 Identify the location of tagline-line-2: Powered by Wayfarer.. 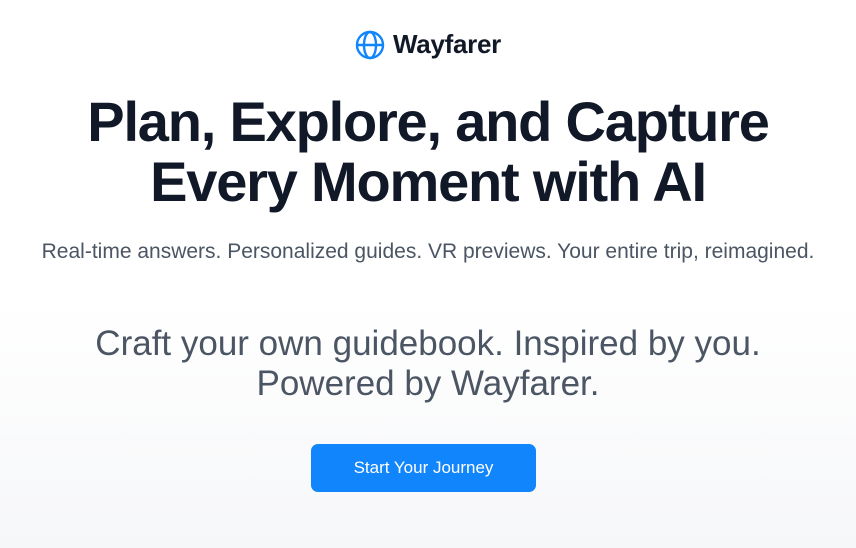
(428, 383).